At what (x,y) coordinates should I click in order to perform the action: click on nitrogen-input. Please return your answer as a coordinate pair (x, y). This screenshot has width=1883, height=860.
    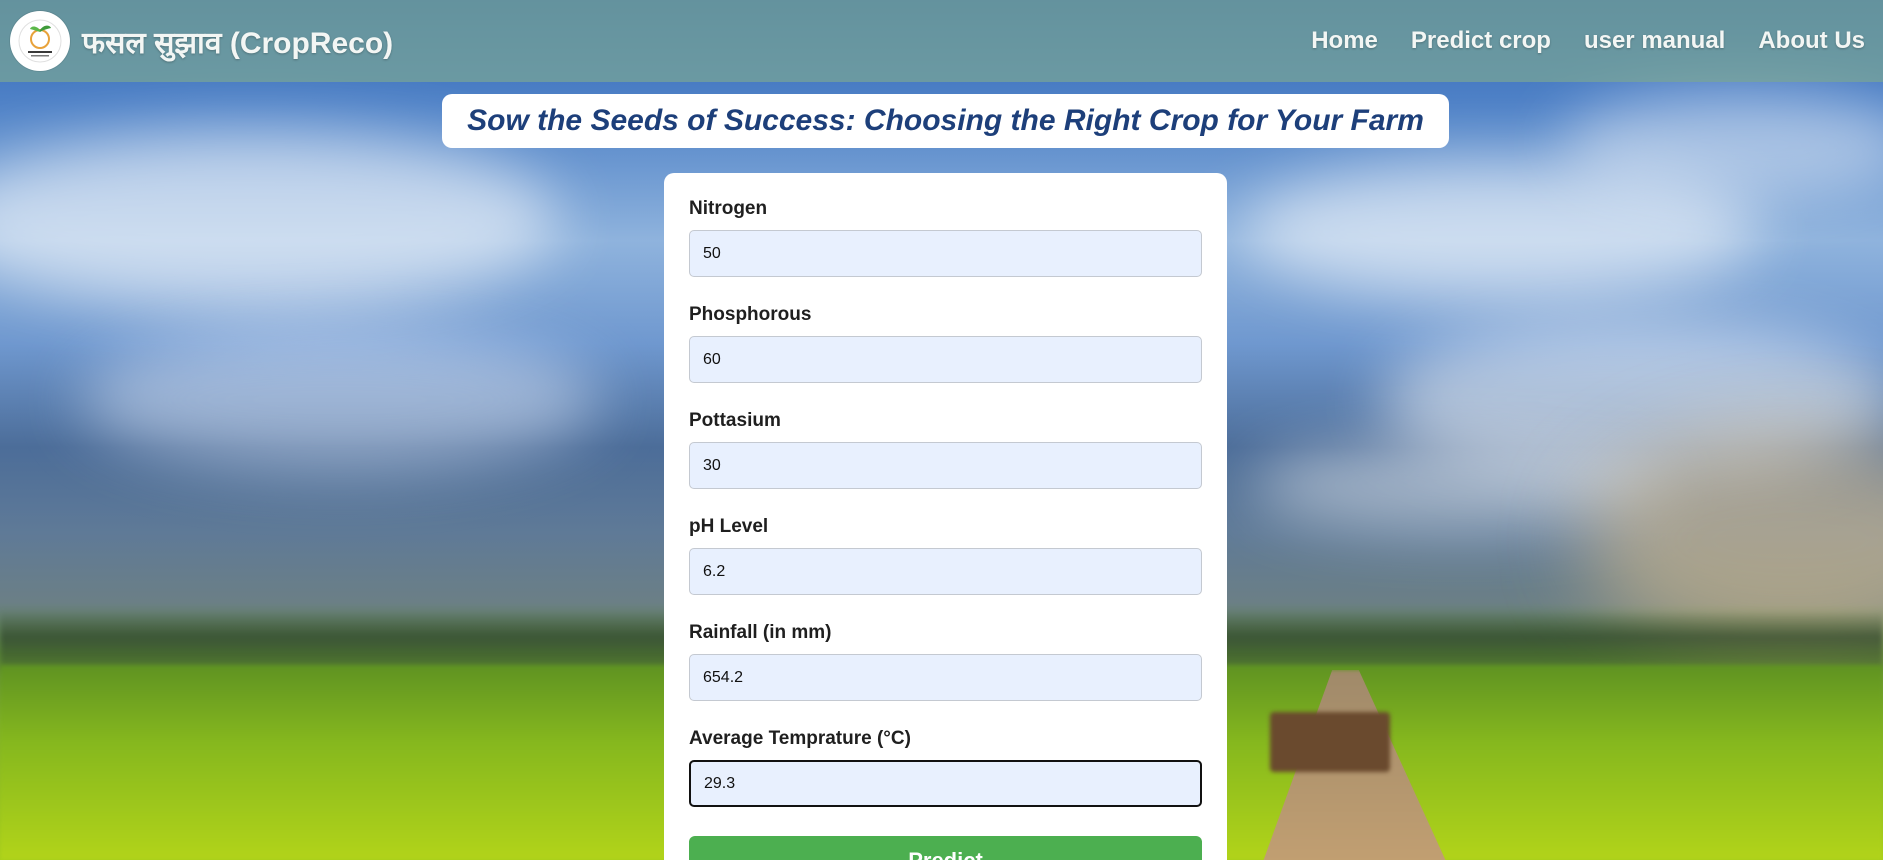
    Looking at the image, I should click on (945, 253).